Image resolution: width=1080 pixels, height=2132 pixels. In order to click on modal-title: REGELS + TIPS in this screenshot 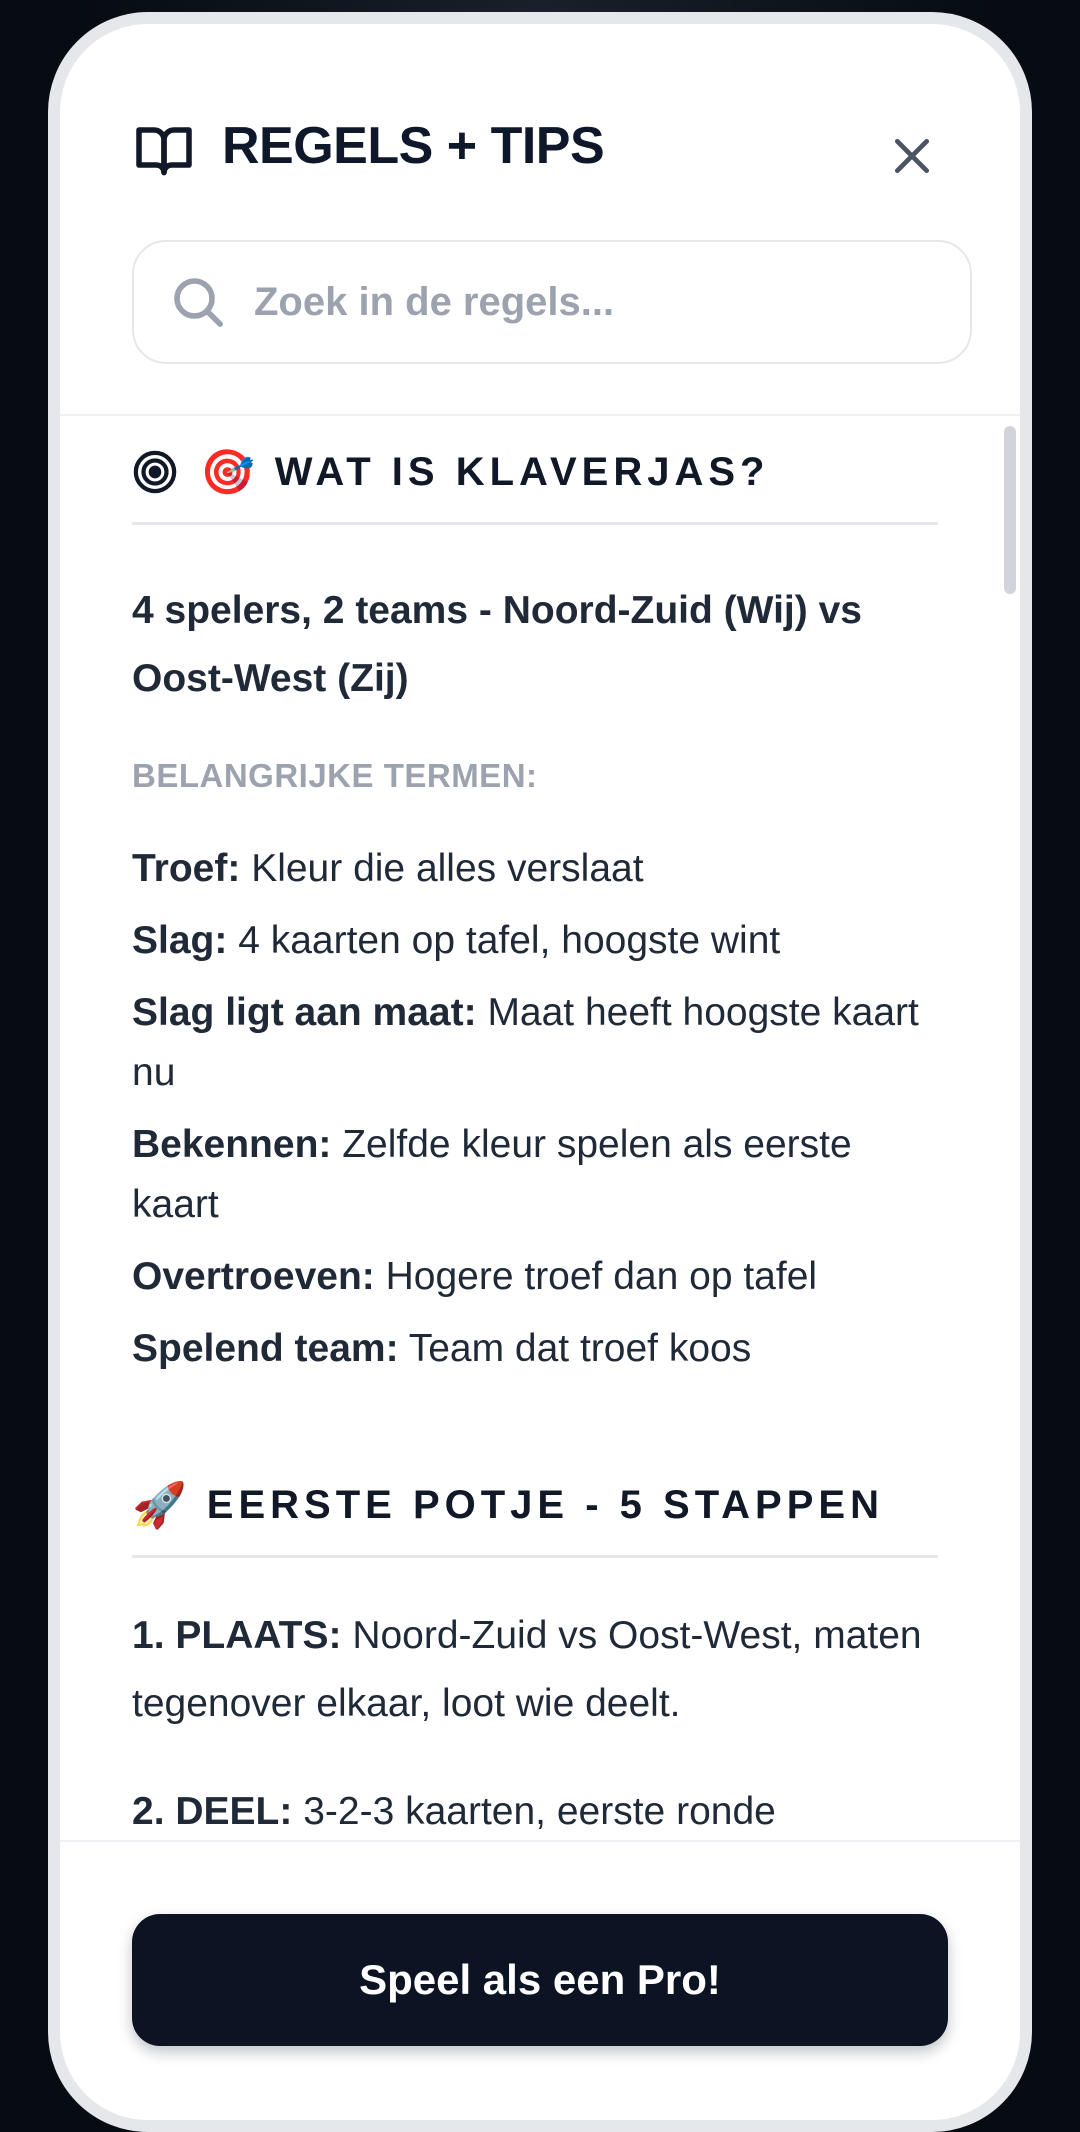, I will do `click(413, 146)`.